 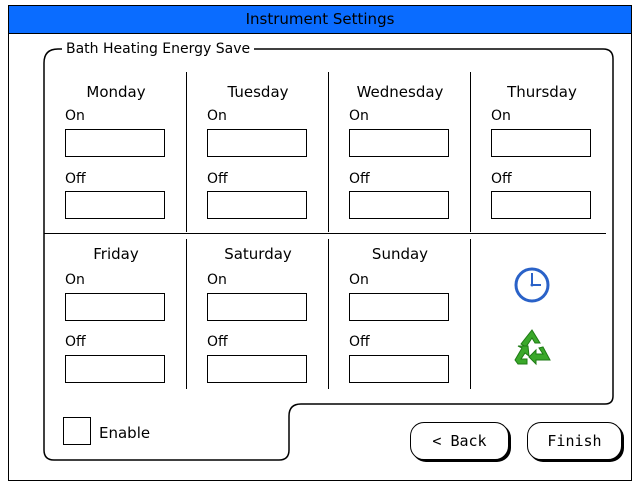 I want to click on enable-label: Enable, so click(x=125, y=433).